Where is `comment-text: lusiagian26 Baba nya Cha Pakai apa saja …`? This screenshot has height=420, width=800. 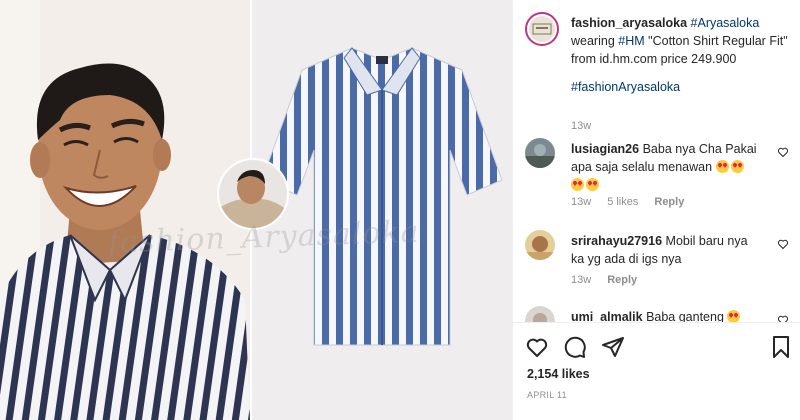
comment-text: lusiagian26 Baba nya Cha Pakai apa saja … is located at coordinates (666, 167).